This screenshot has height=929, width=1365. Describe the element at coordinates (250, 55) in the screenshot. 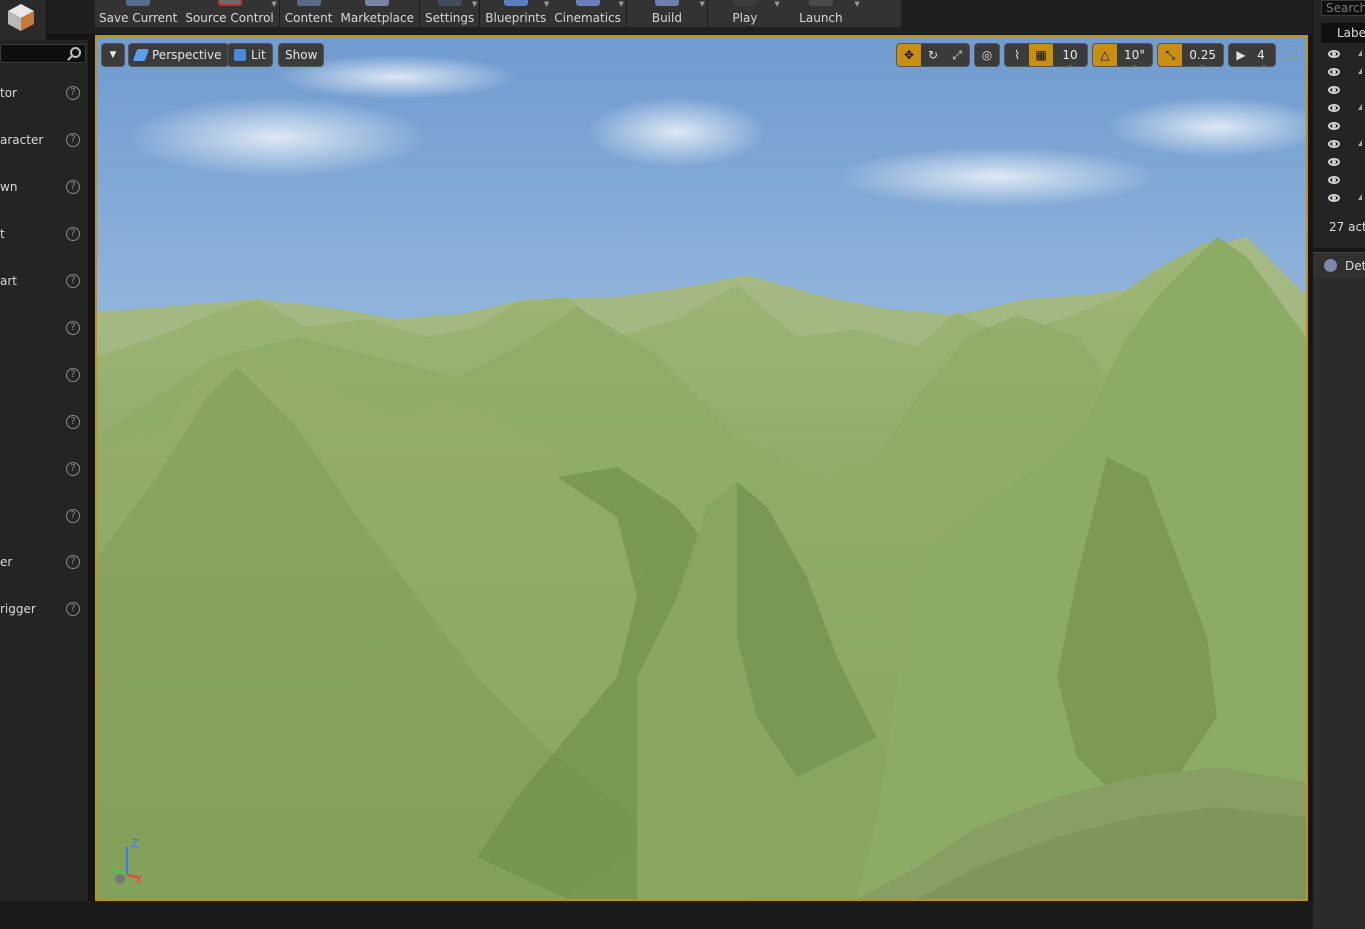

I see `lit-view-mode-button: Lit` at that location.